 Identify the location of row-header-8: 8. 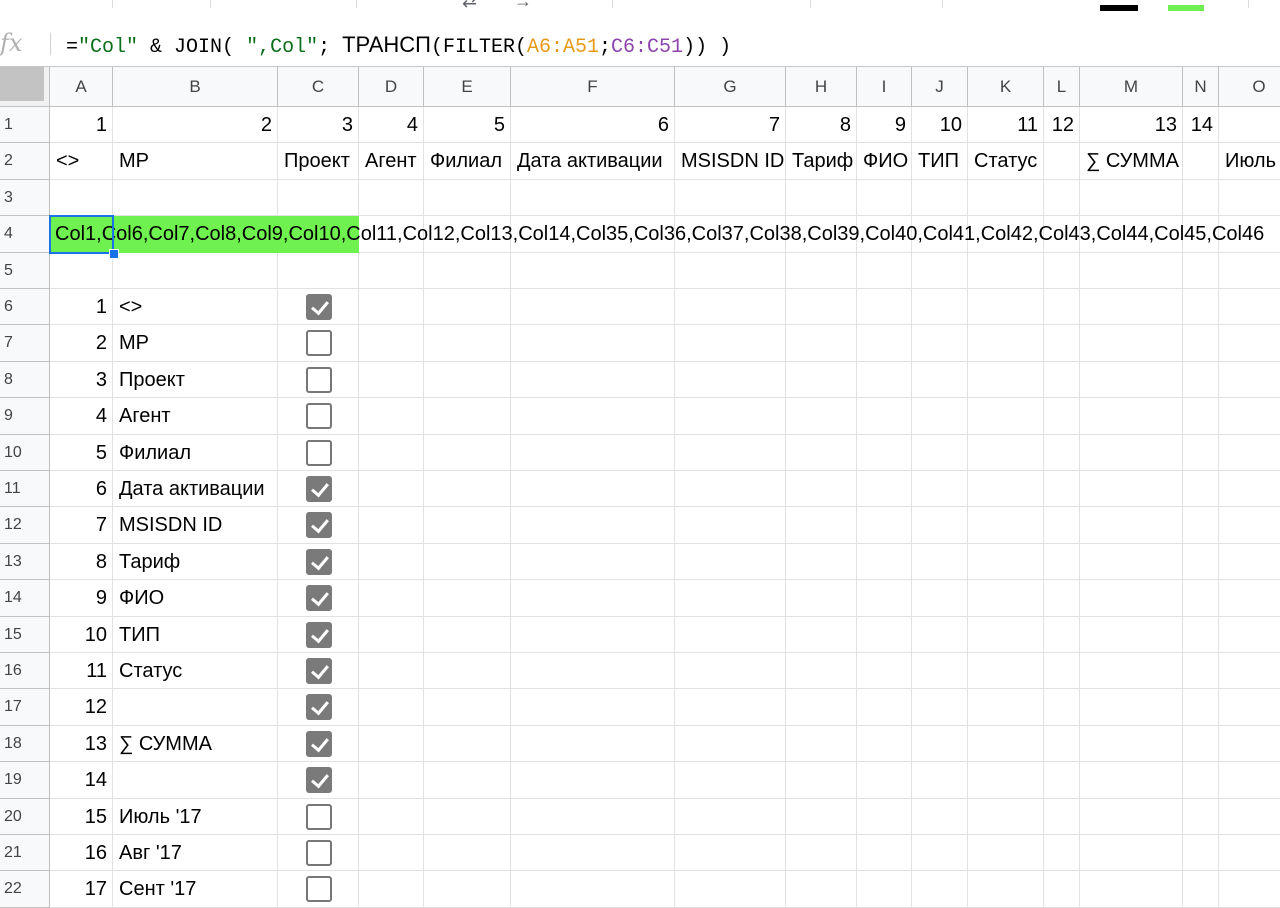
(25, 380).